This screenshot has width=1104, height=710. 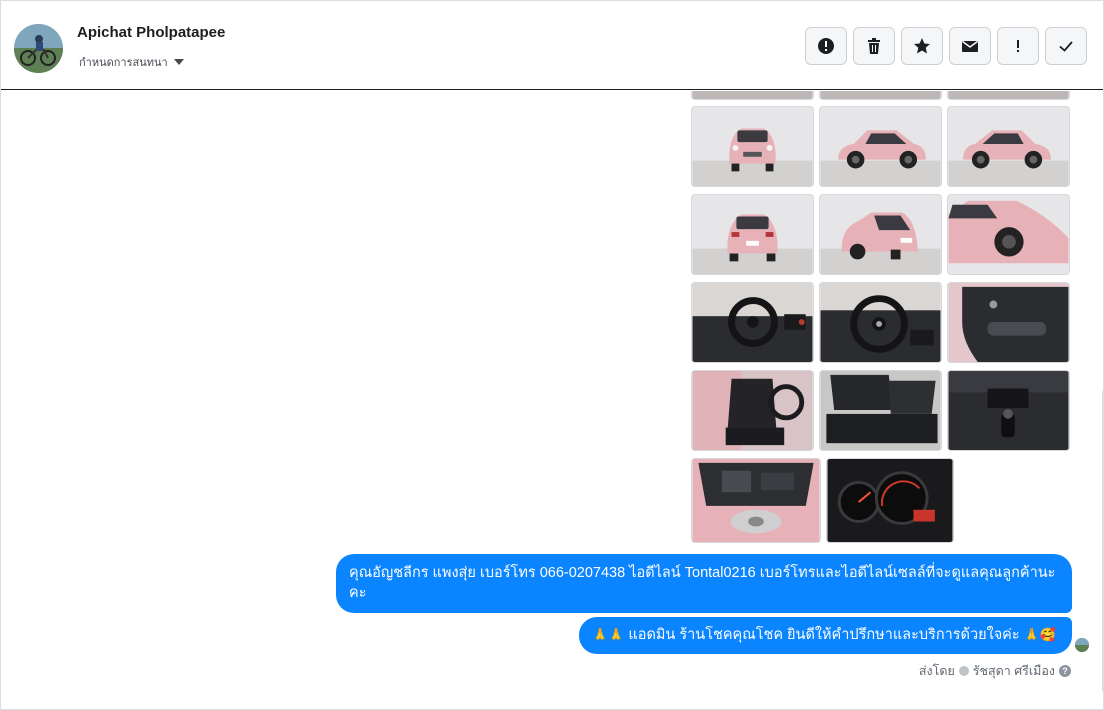 What do you see at coordinates (1008, 410) in the screenshot?
I see `center-console-photo` at bounding box center [1008, 410].